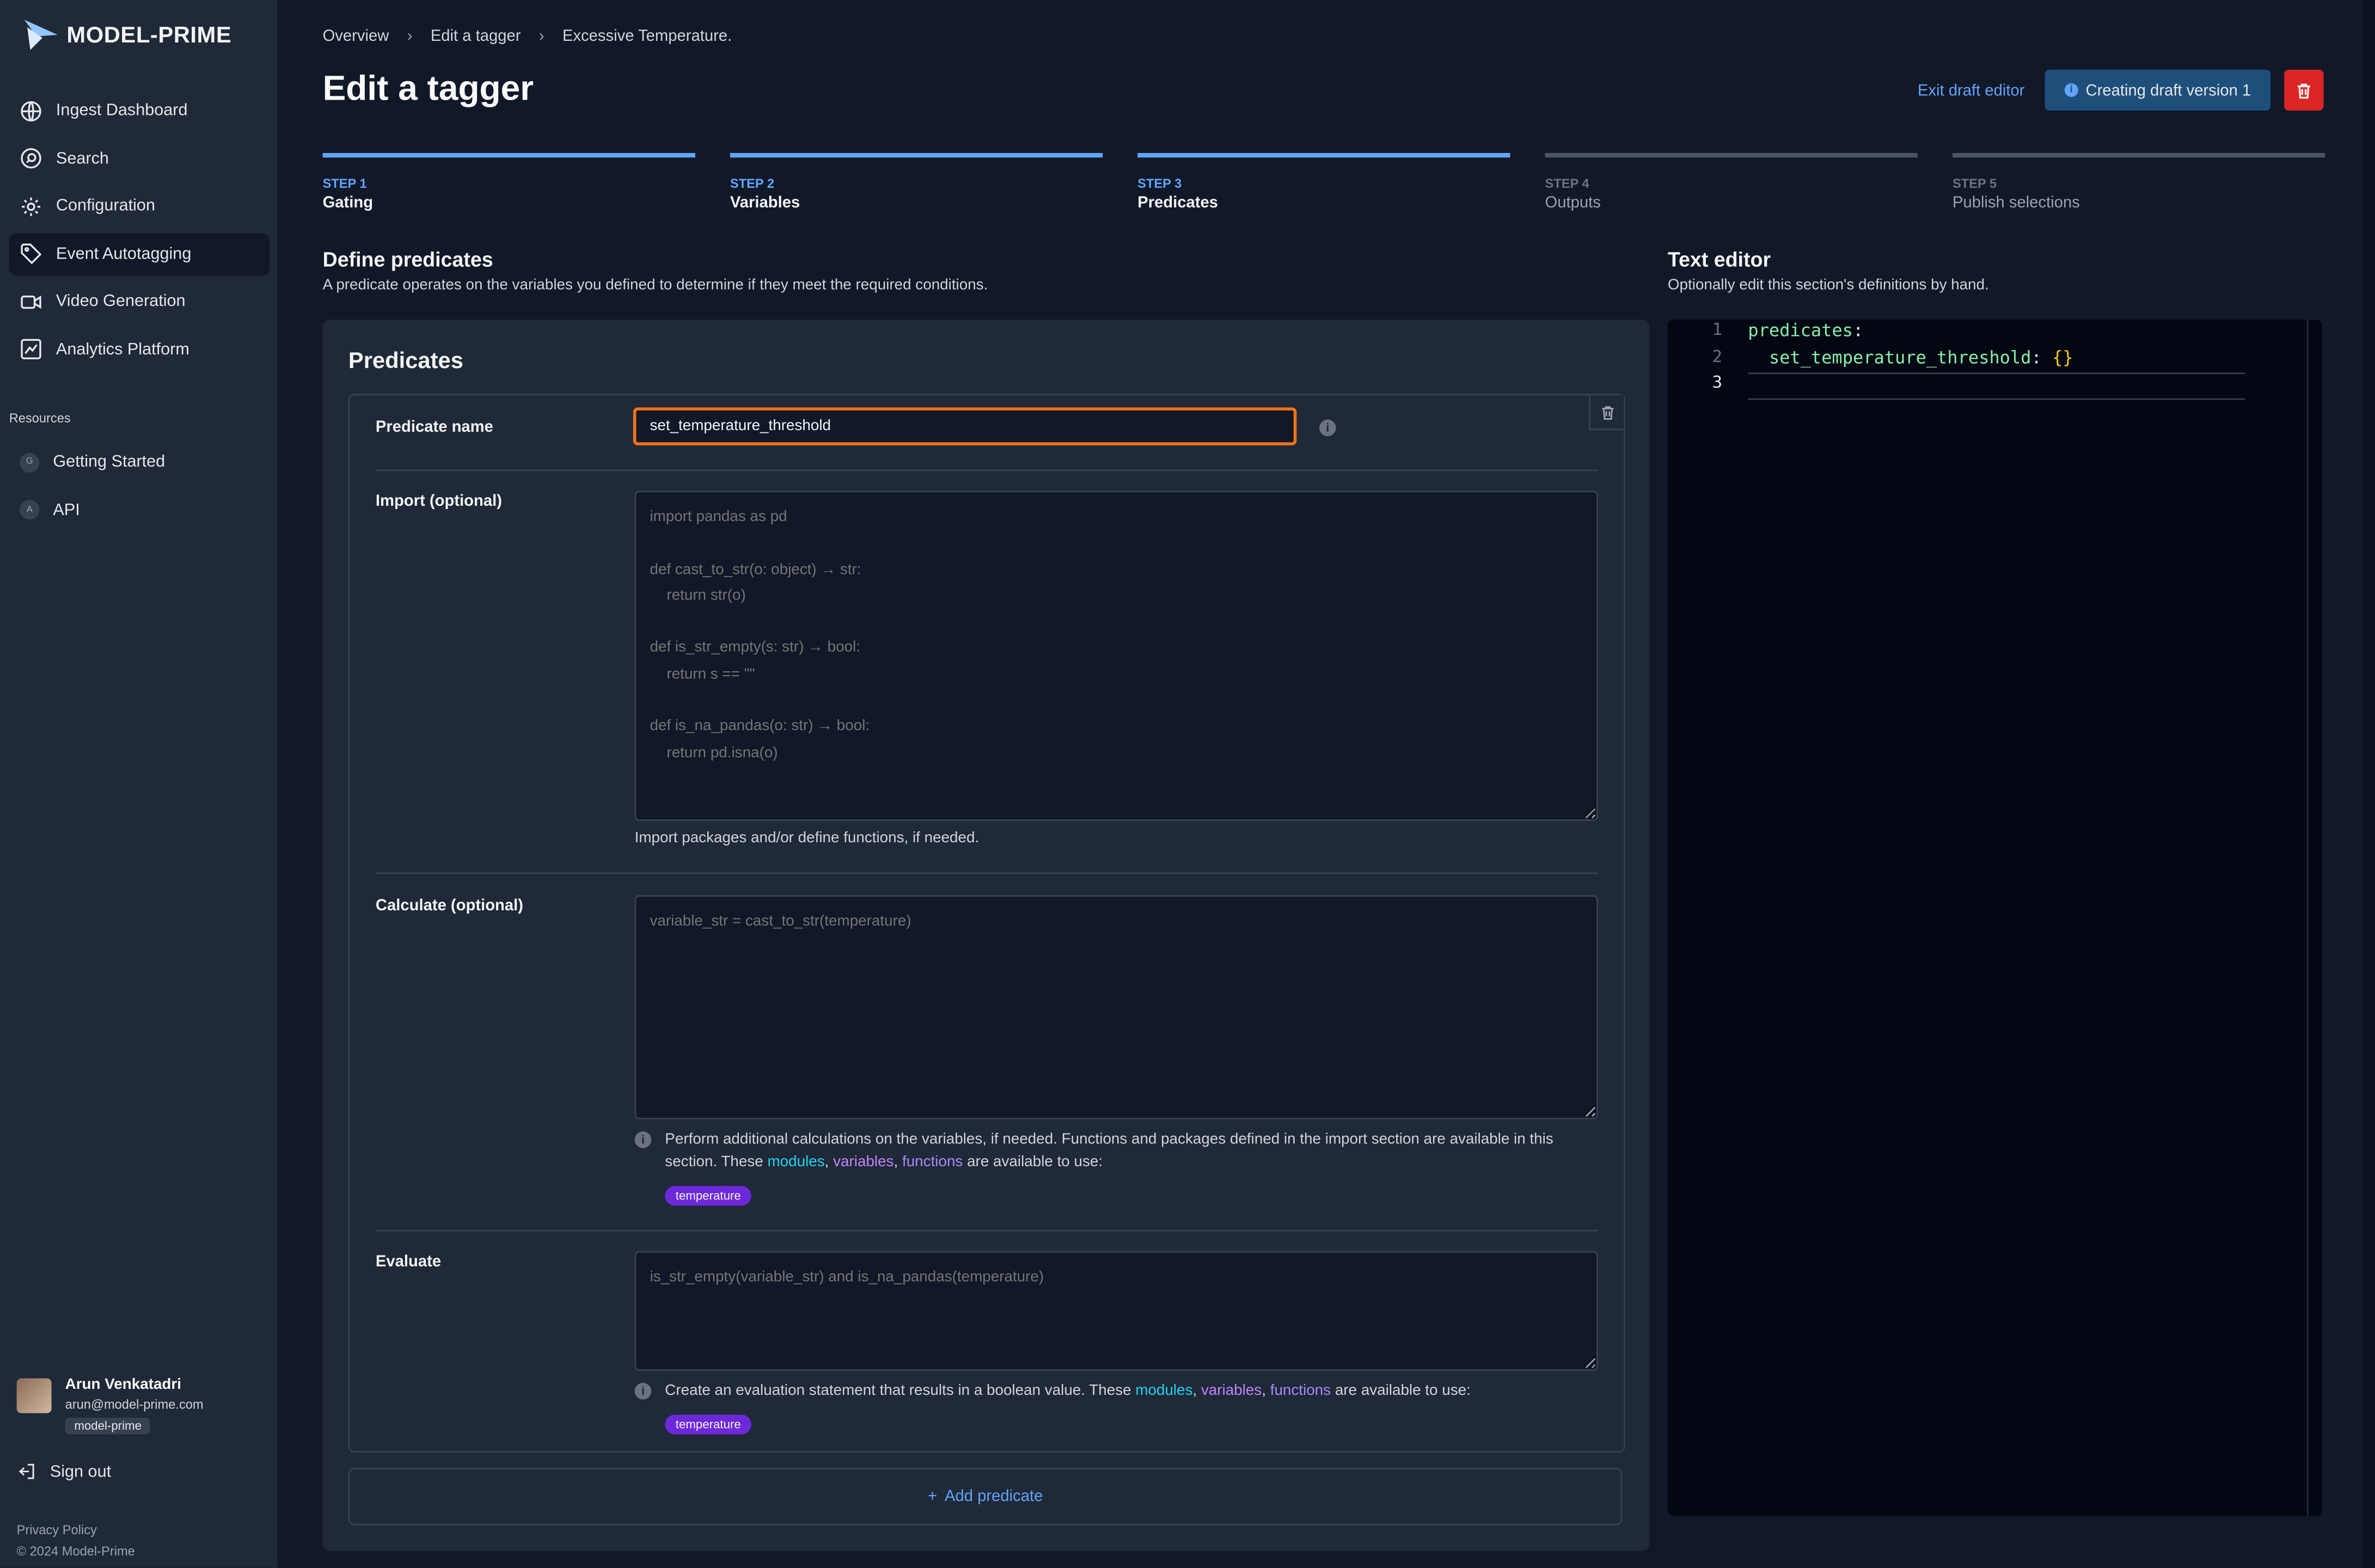 This screenshot has width=2375, height=1568. Describe the element at coordinates (752, 183) in the screenshot. I see `step-number: STEP 2` at that location.